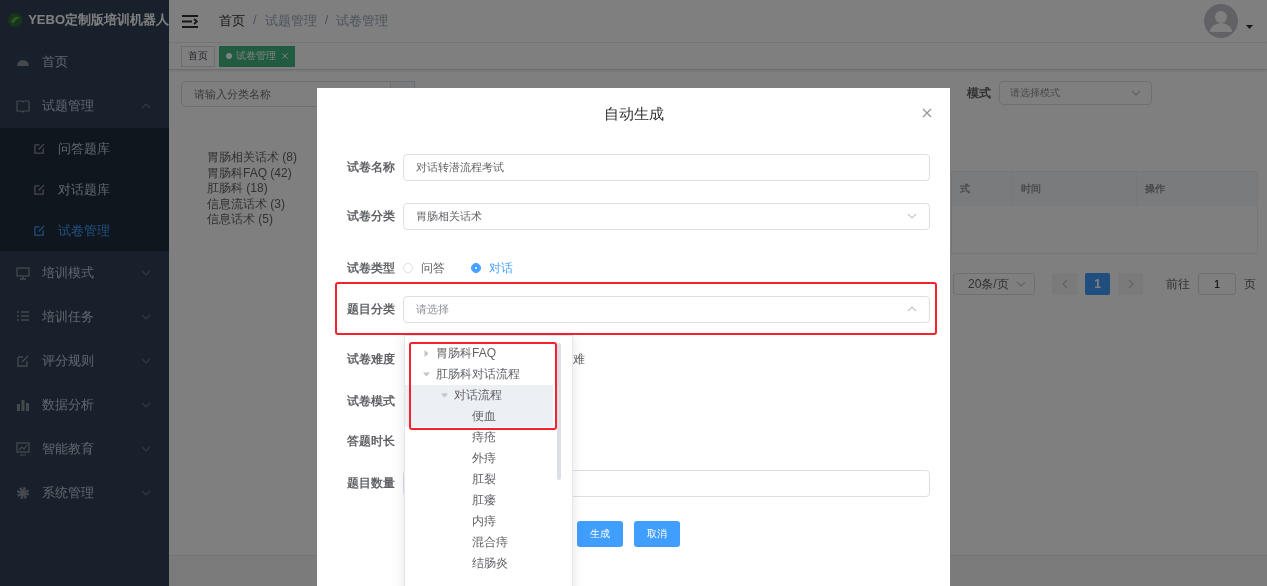  What do you see at coordinates (98, 20) in the screenshot?
I see `app-title: YEBO定制版培训机器人` at bounding box center [98, 20].